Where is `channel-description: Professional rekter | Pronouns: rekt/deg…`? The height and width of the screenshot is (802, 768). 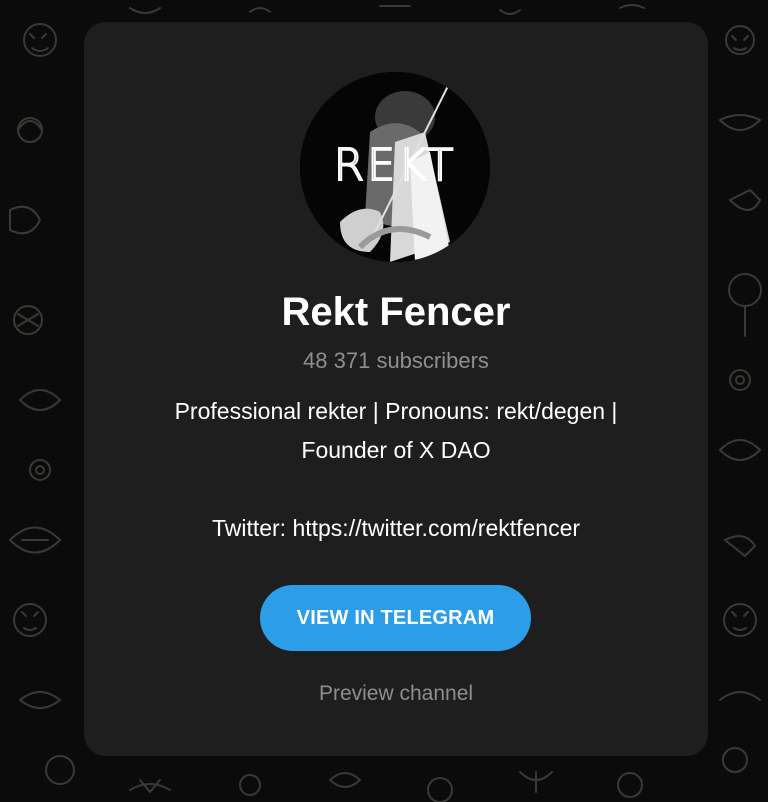 channel-description: Professional rekter | Pronouns: rekt/deg… is located at coordinates (396, 470).